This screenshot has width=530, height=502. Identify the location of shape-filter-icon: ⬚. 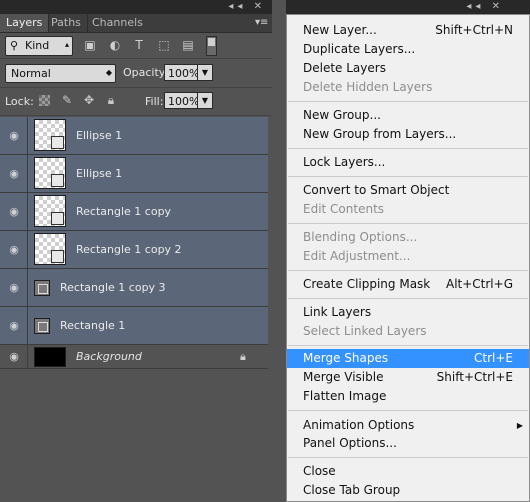
(164, 45).